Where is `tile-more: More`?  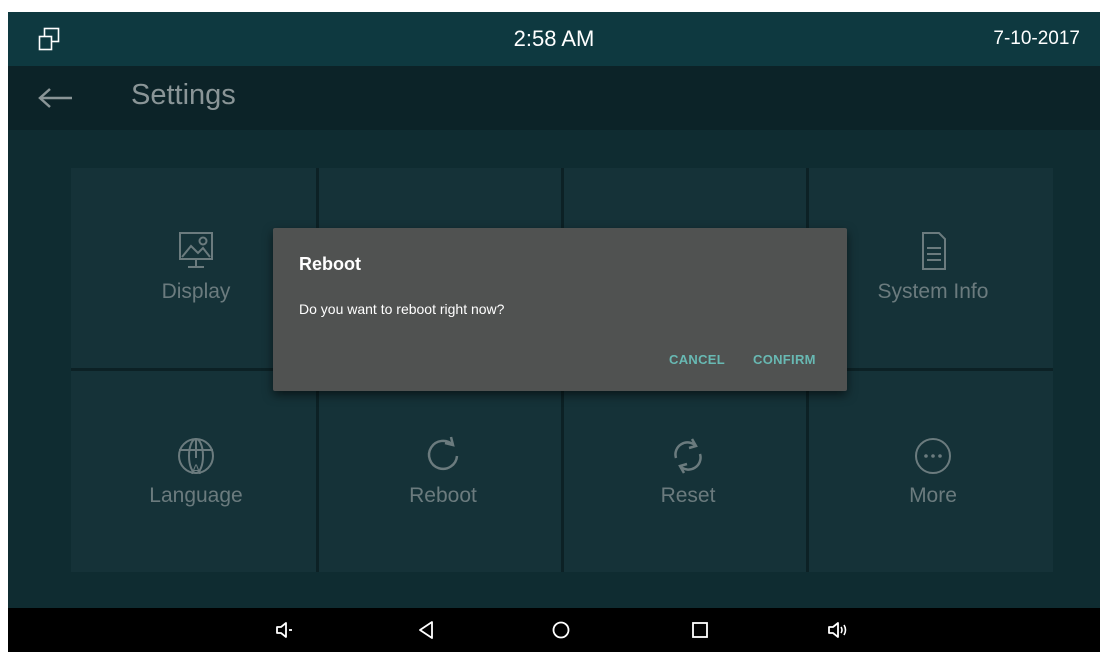
tile-more: More is located at coordinates (933, 499).